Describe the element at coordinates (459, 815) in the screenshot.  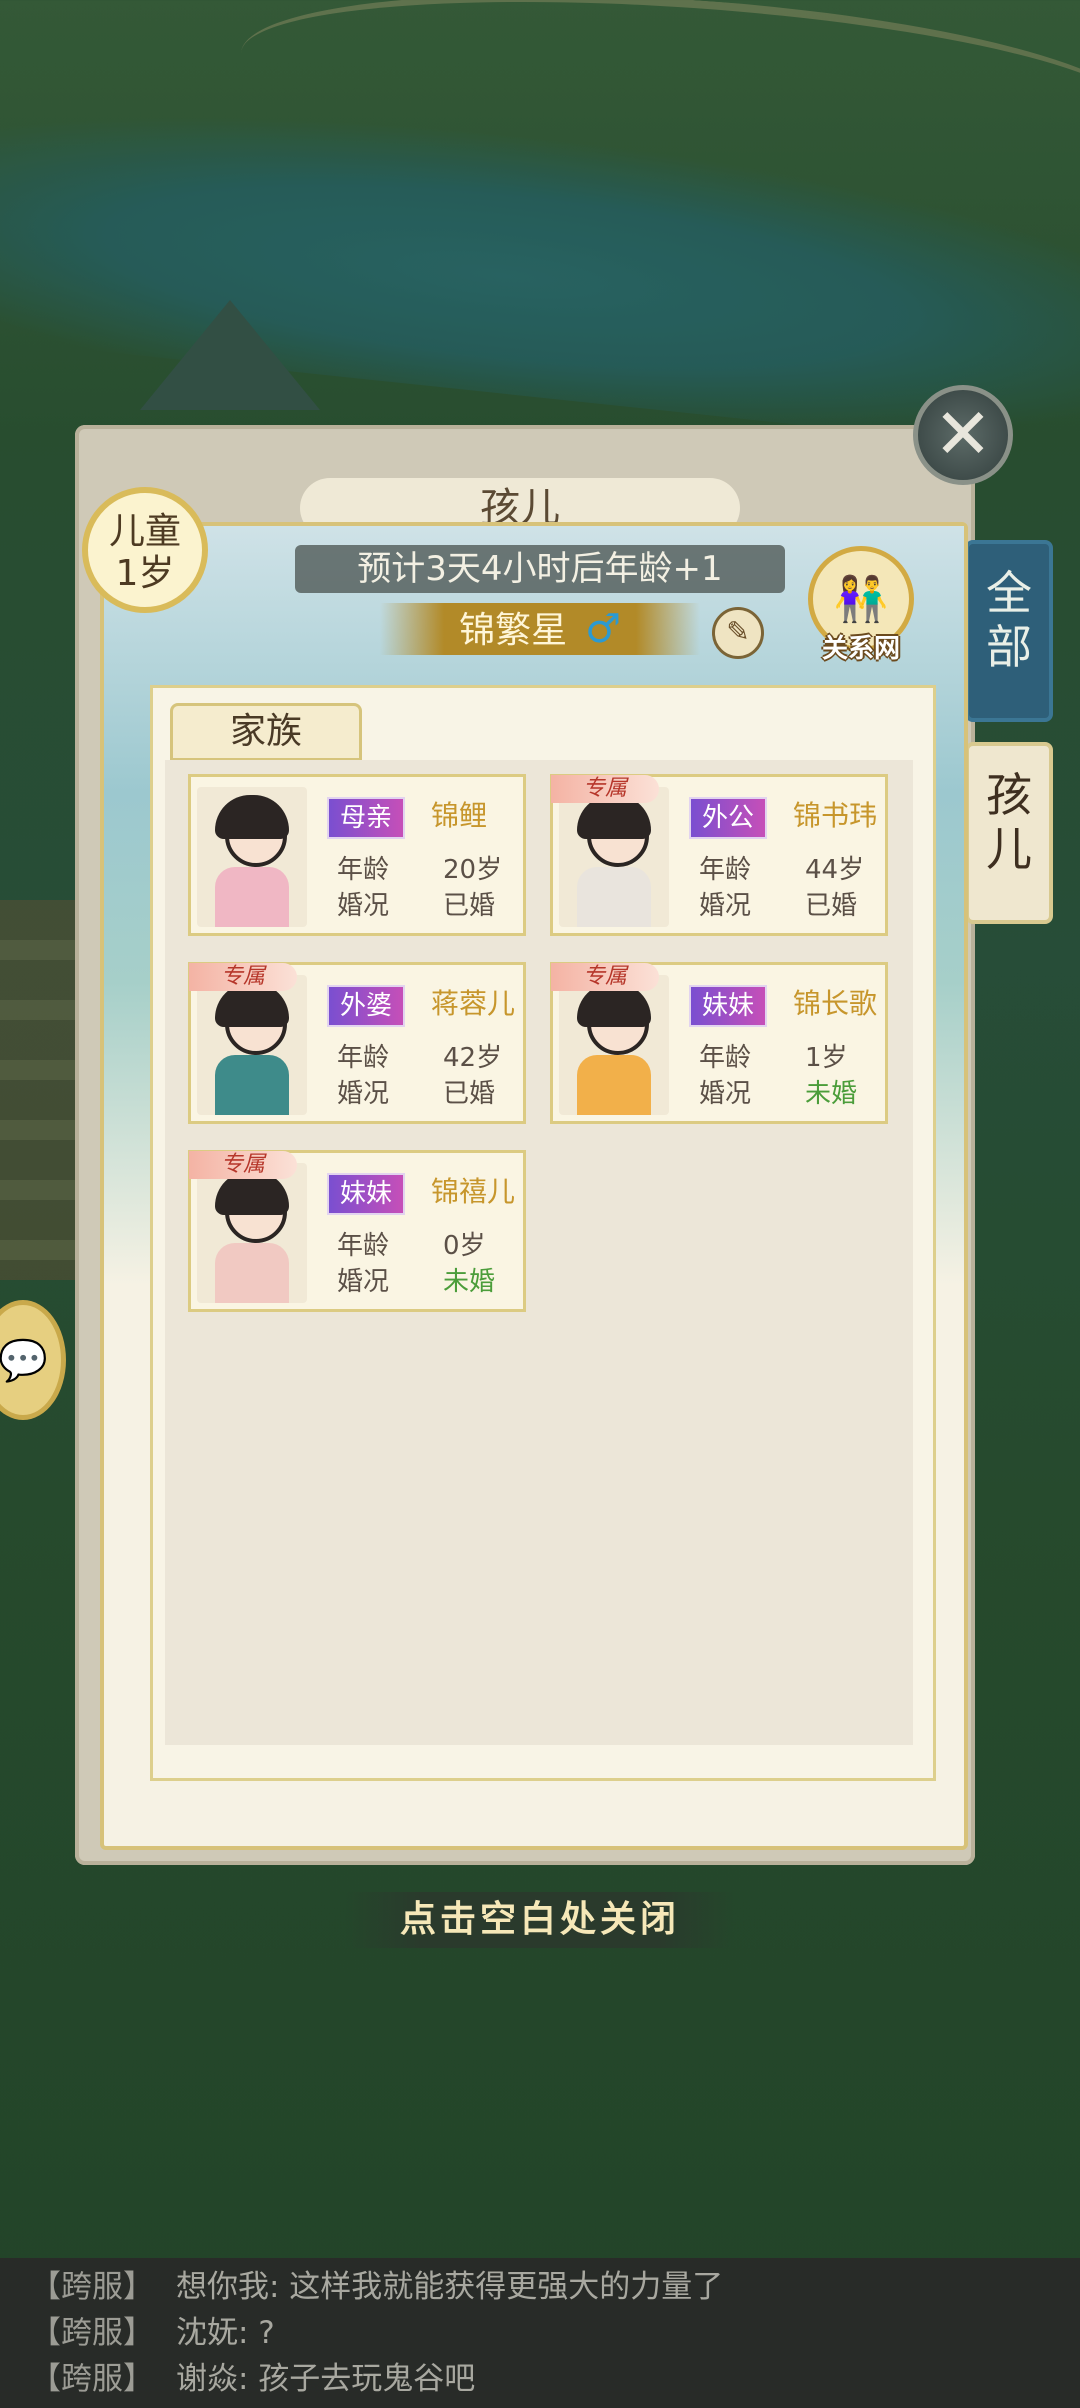
I see `member-name: 锦鲤` at that location.